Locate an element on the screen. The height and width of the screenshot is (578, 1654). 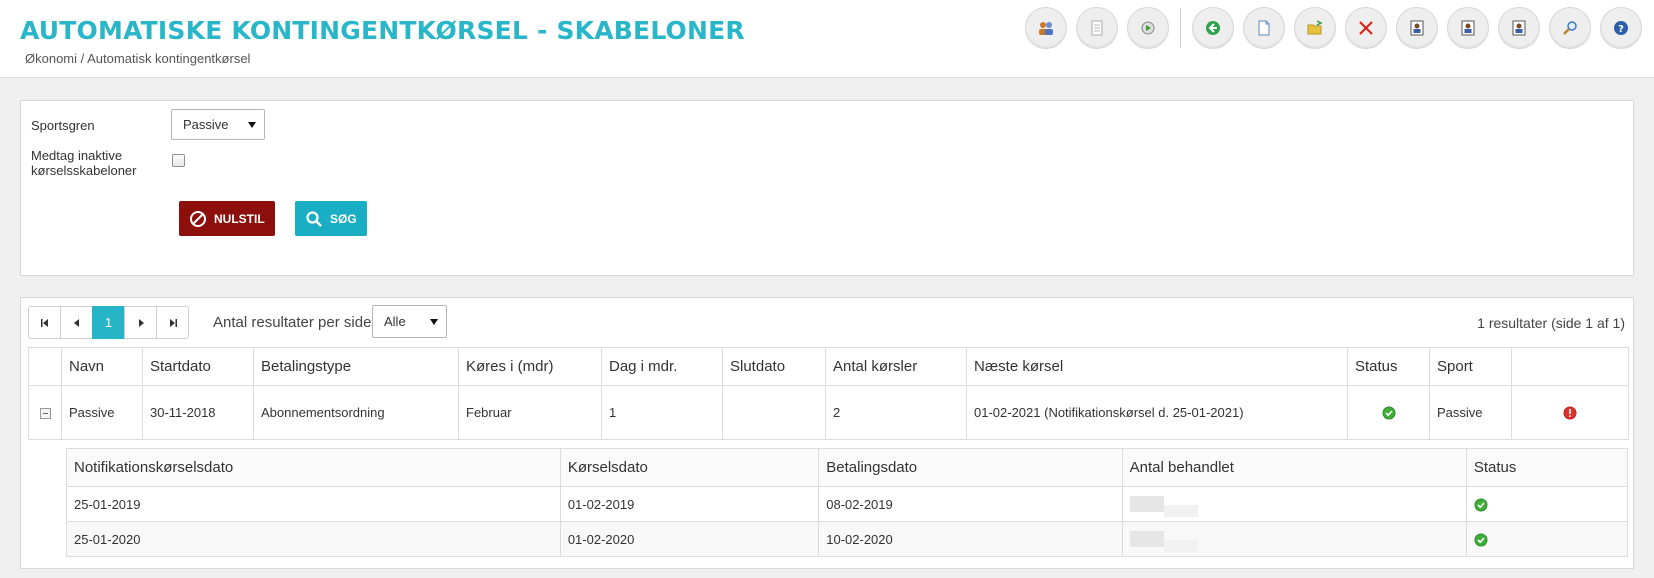
include-inactive-checkbox is located at coordinates (178, 160).